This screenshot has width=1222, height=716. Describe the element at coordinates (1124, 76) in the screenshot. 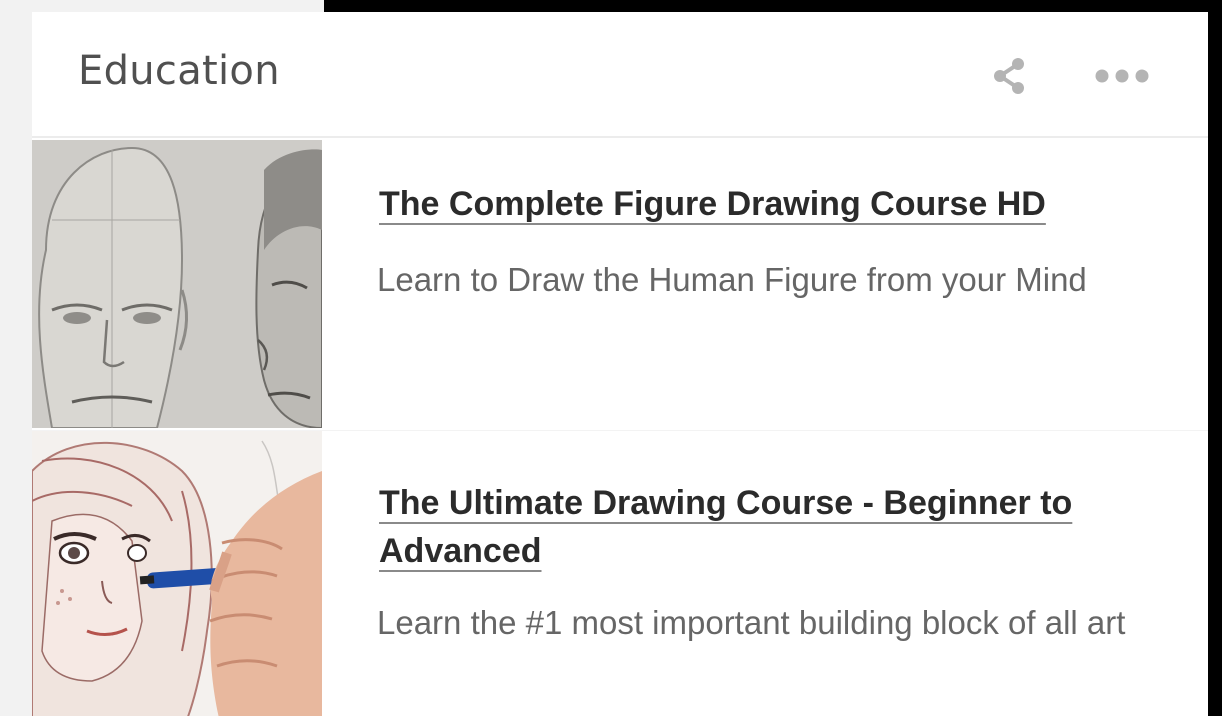

I see `more-horizontal-icon` at that location.